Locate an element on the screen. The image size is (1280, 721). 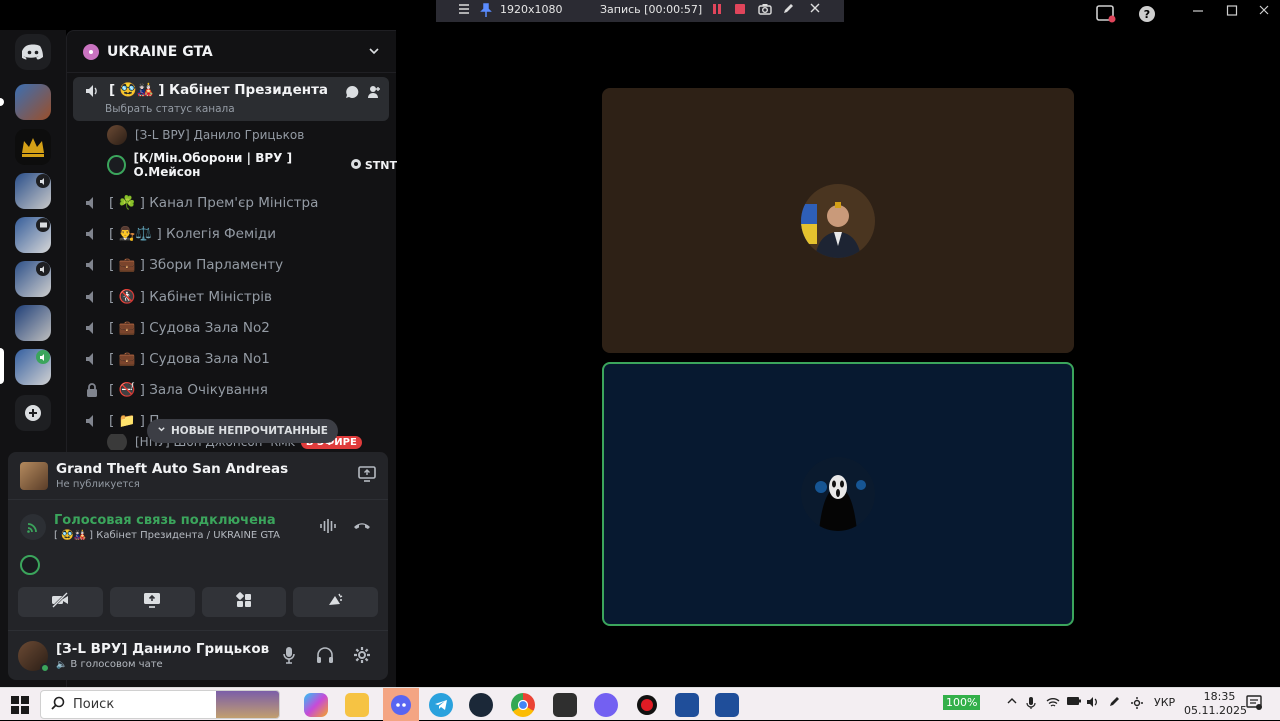
notifications-icon is located at coordinates (1254, 704).